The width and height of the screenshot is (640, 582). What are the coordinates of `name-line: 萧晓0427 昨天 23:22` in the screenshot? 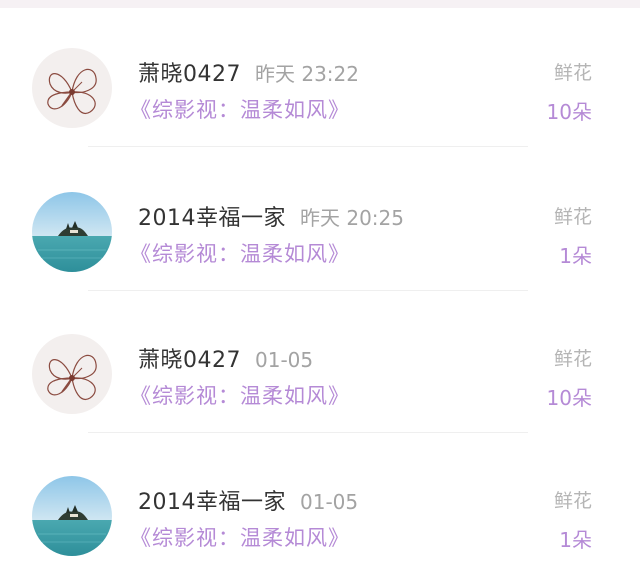 It's located at (248, 71).